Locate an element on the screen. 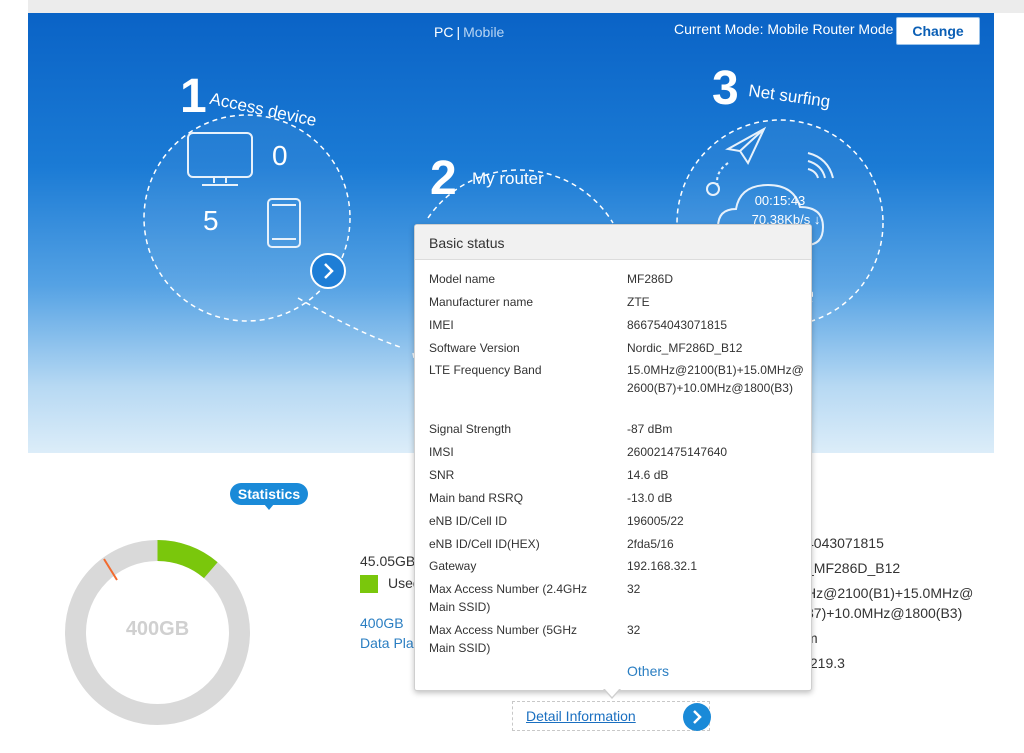 Image resolution: width=1024 pixels, height=753 pixels. mobile-device-count: 5 is located at coordinates (211, 220).